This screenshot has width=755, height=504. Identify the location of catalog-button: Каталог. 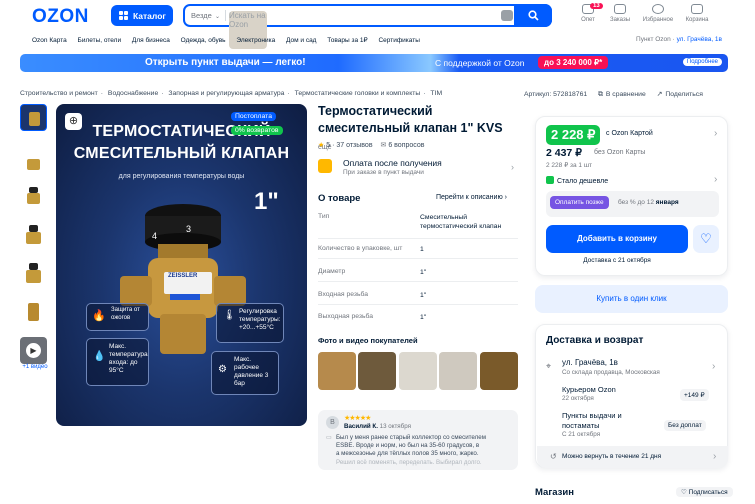
(142, 15).